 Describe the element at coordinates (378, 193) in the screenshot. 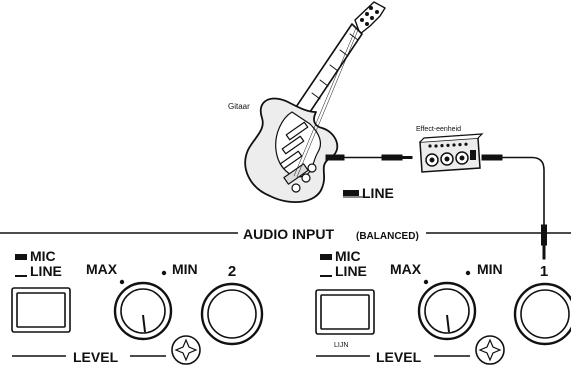

I see `line-switch-label: LINE` at that location.